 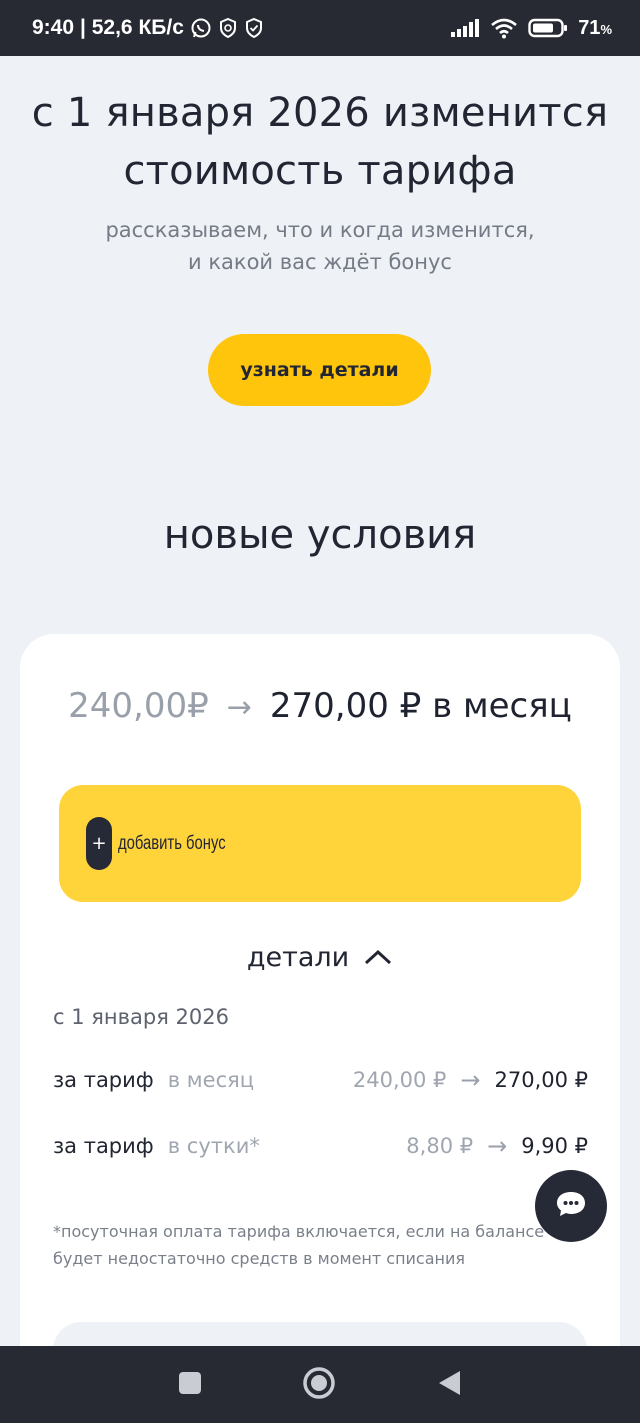 What do you see at coordinates (420, 706) in the screenshot?
I see `price-new: 270,00 ₽ в месяц` at bounding box center [420, 706].